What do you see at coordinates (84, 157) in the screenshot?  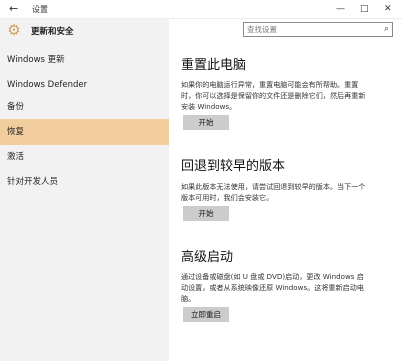 I see `sidebar-item-activation: 激活` at bounding box center [84, 157].